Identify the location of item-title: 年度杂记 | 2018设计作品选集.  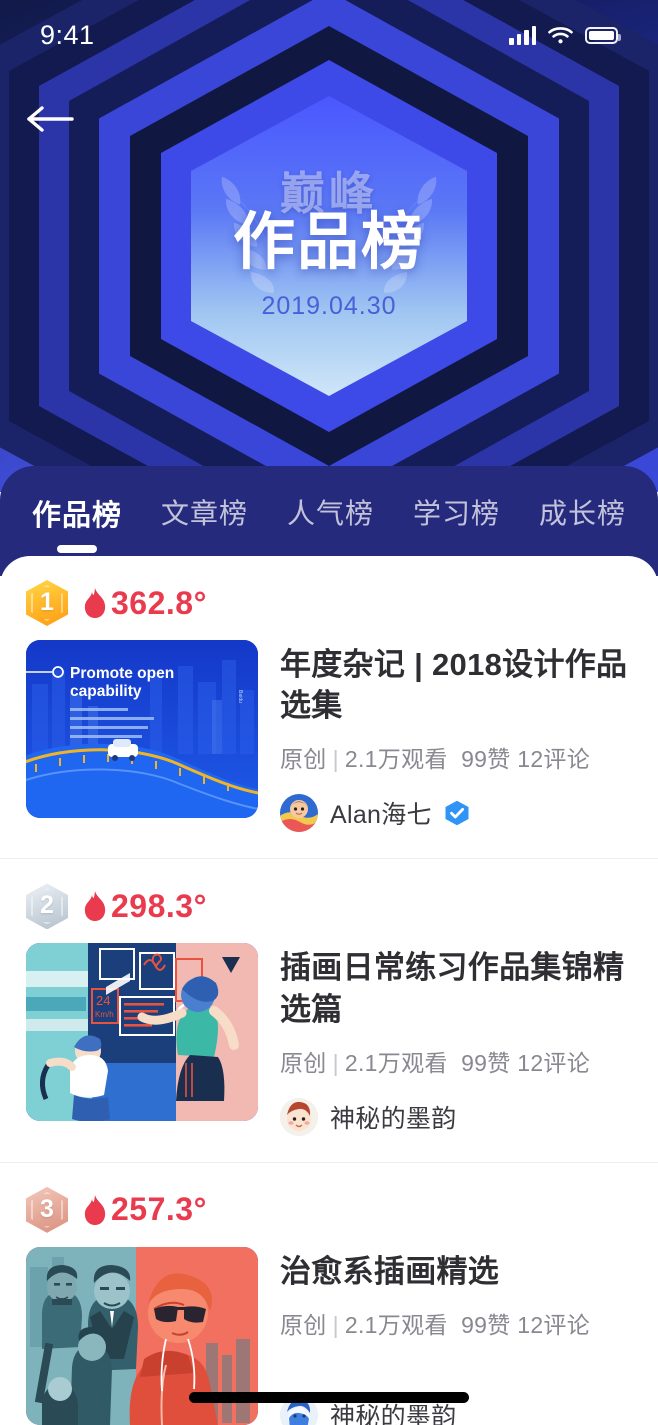
(454, 685).